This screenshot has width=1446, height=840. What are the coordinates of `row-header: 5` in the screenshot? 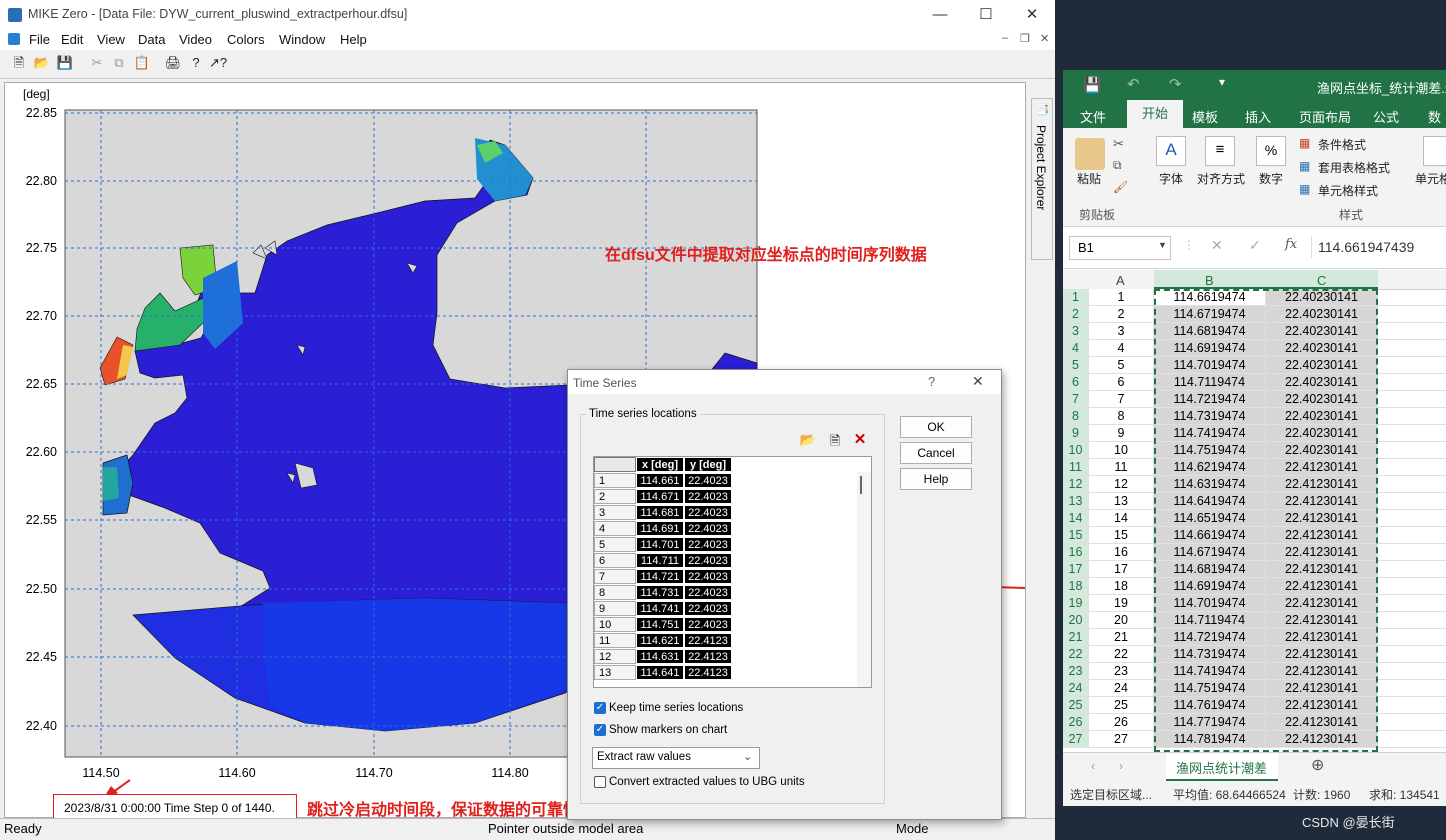 It's located at (1076, 365).